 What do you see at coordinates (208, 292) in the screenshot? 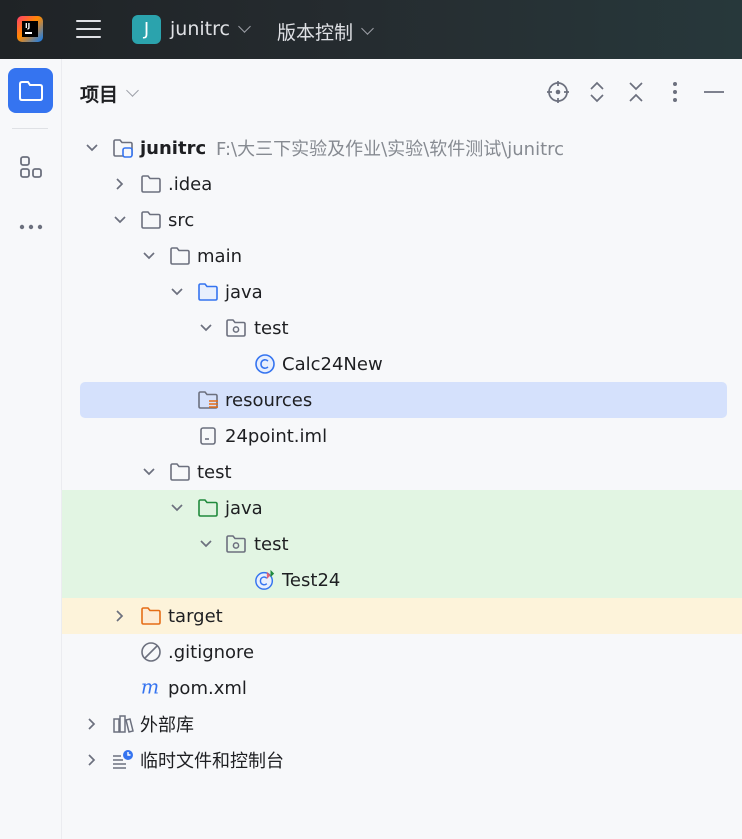
I see `source-root-folder-icon` at bounding box center [208, 292].